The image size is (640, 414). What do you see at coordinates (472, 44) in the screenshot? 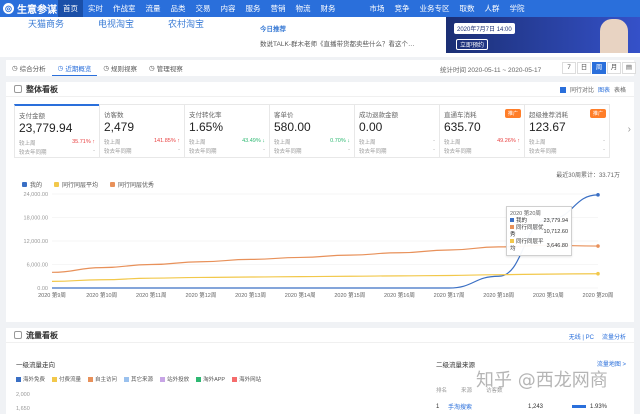
I see `ad-button: 立即预约` at bounding box center [472, 44].